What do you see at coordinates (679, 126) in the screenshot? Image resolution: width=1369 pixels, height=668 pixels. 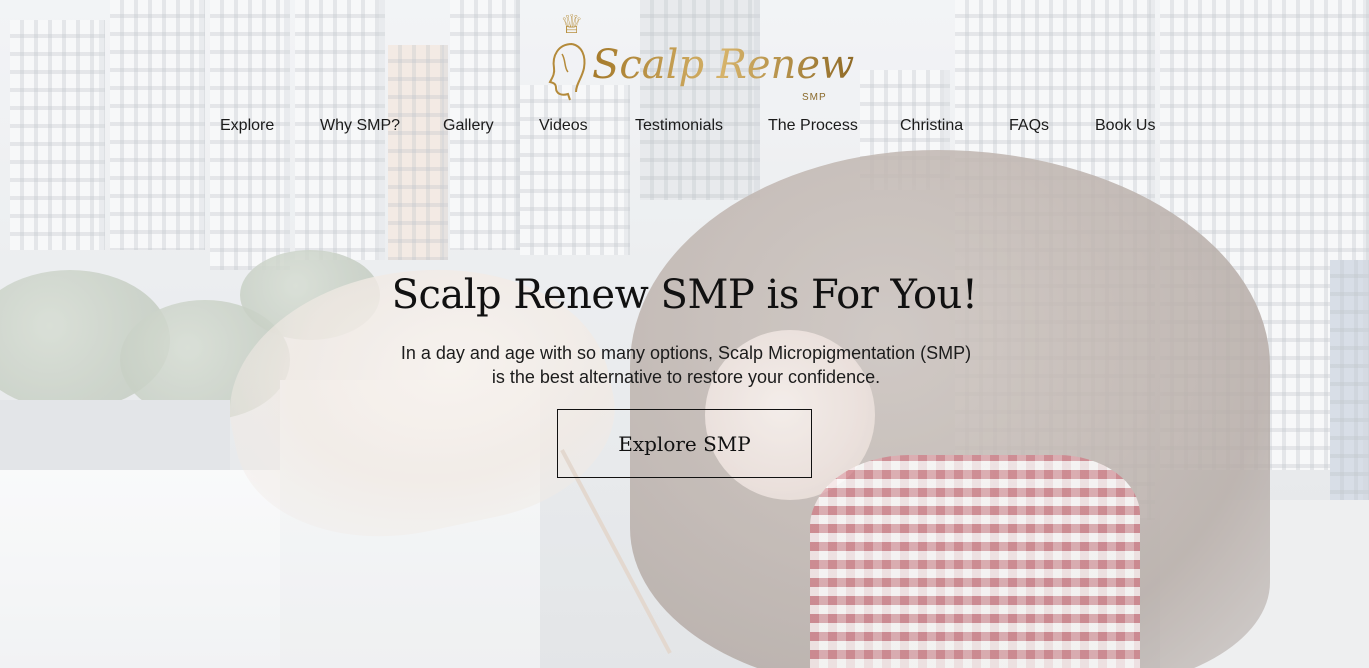 I see `nav-item-testimonials: Testimonials` at bounding box center [679, 126].